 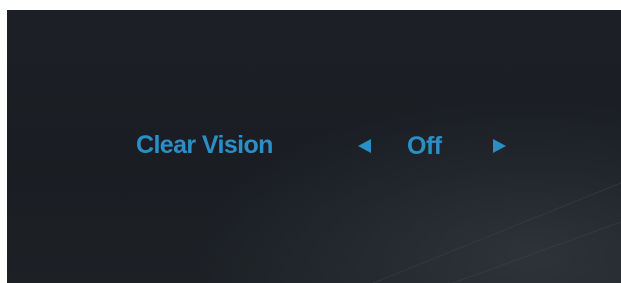 I want to click on clear-vision-setting-row: Clear Vision Off, so click(x=314, y=147).